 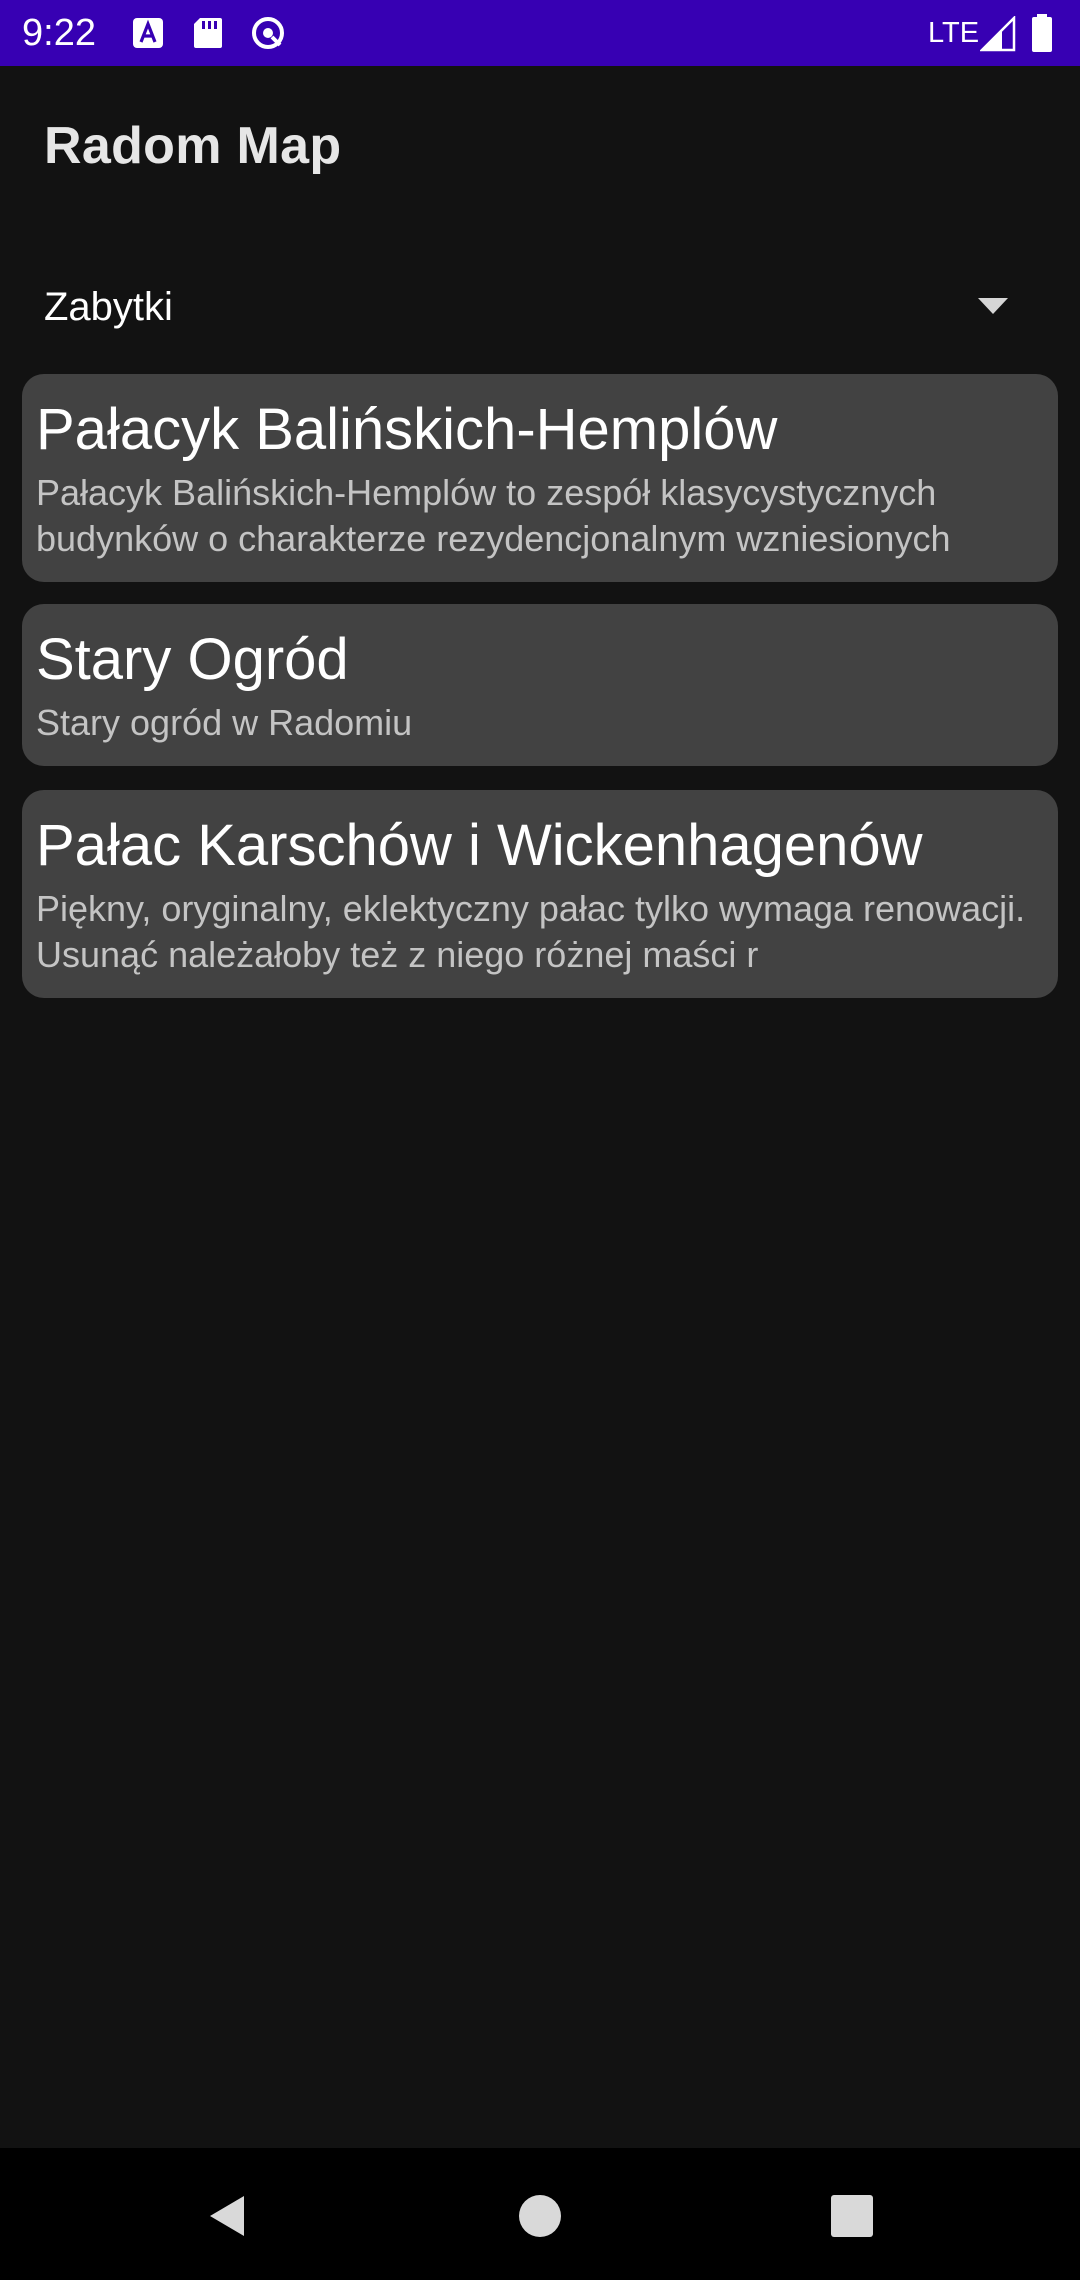 What do you see at coordinates (268, 33) in the screenshot?
I see `no-data-saver-icon` at bounding box center [268, 33].